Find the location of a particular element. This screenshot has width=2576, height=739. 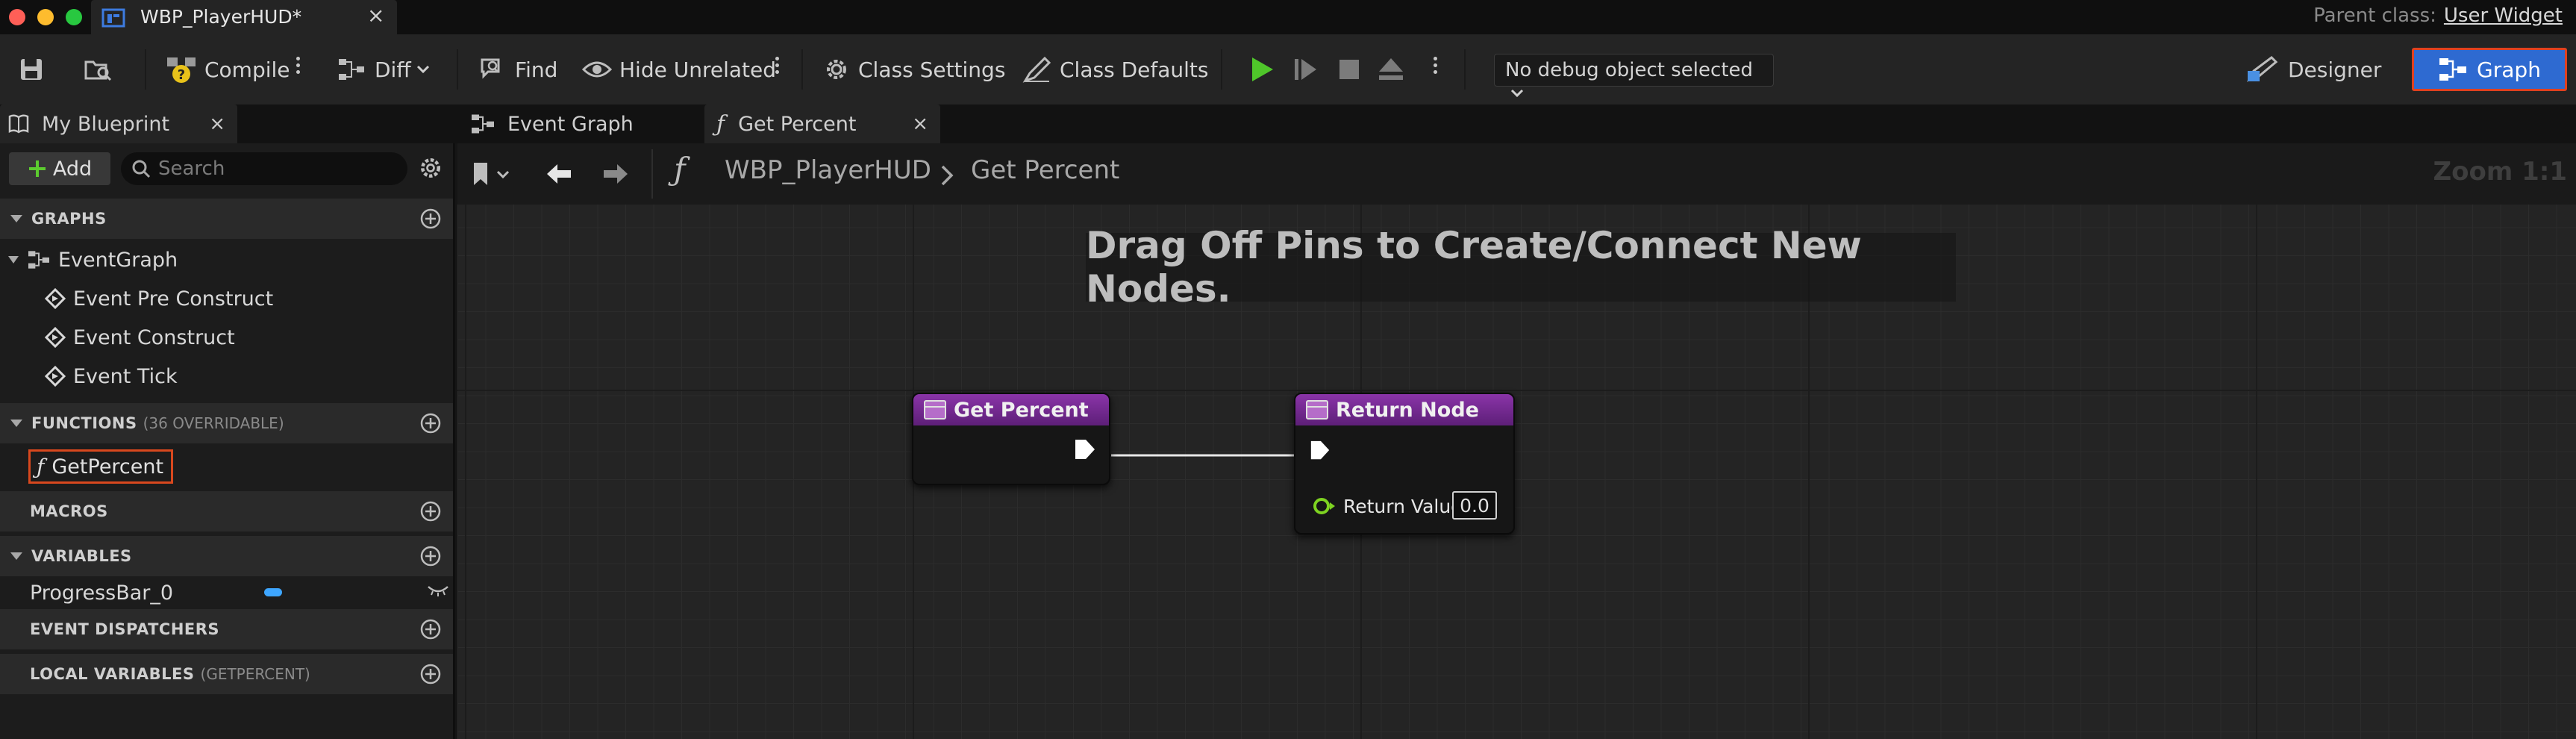

designer-mode-button: Designer is located at coordinates (2313, 69).